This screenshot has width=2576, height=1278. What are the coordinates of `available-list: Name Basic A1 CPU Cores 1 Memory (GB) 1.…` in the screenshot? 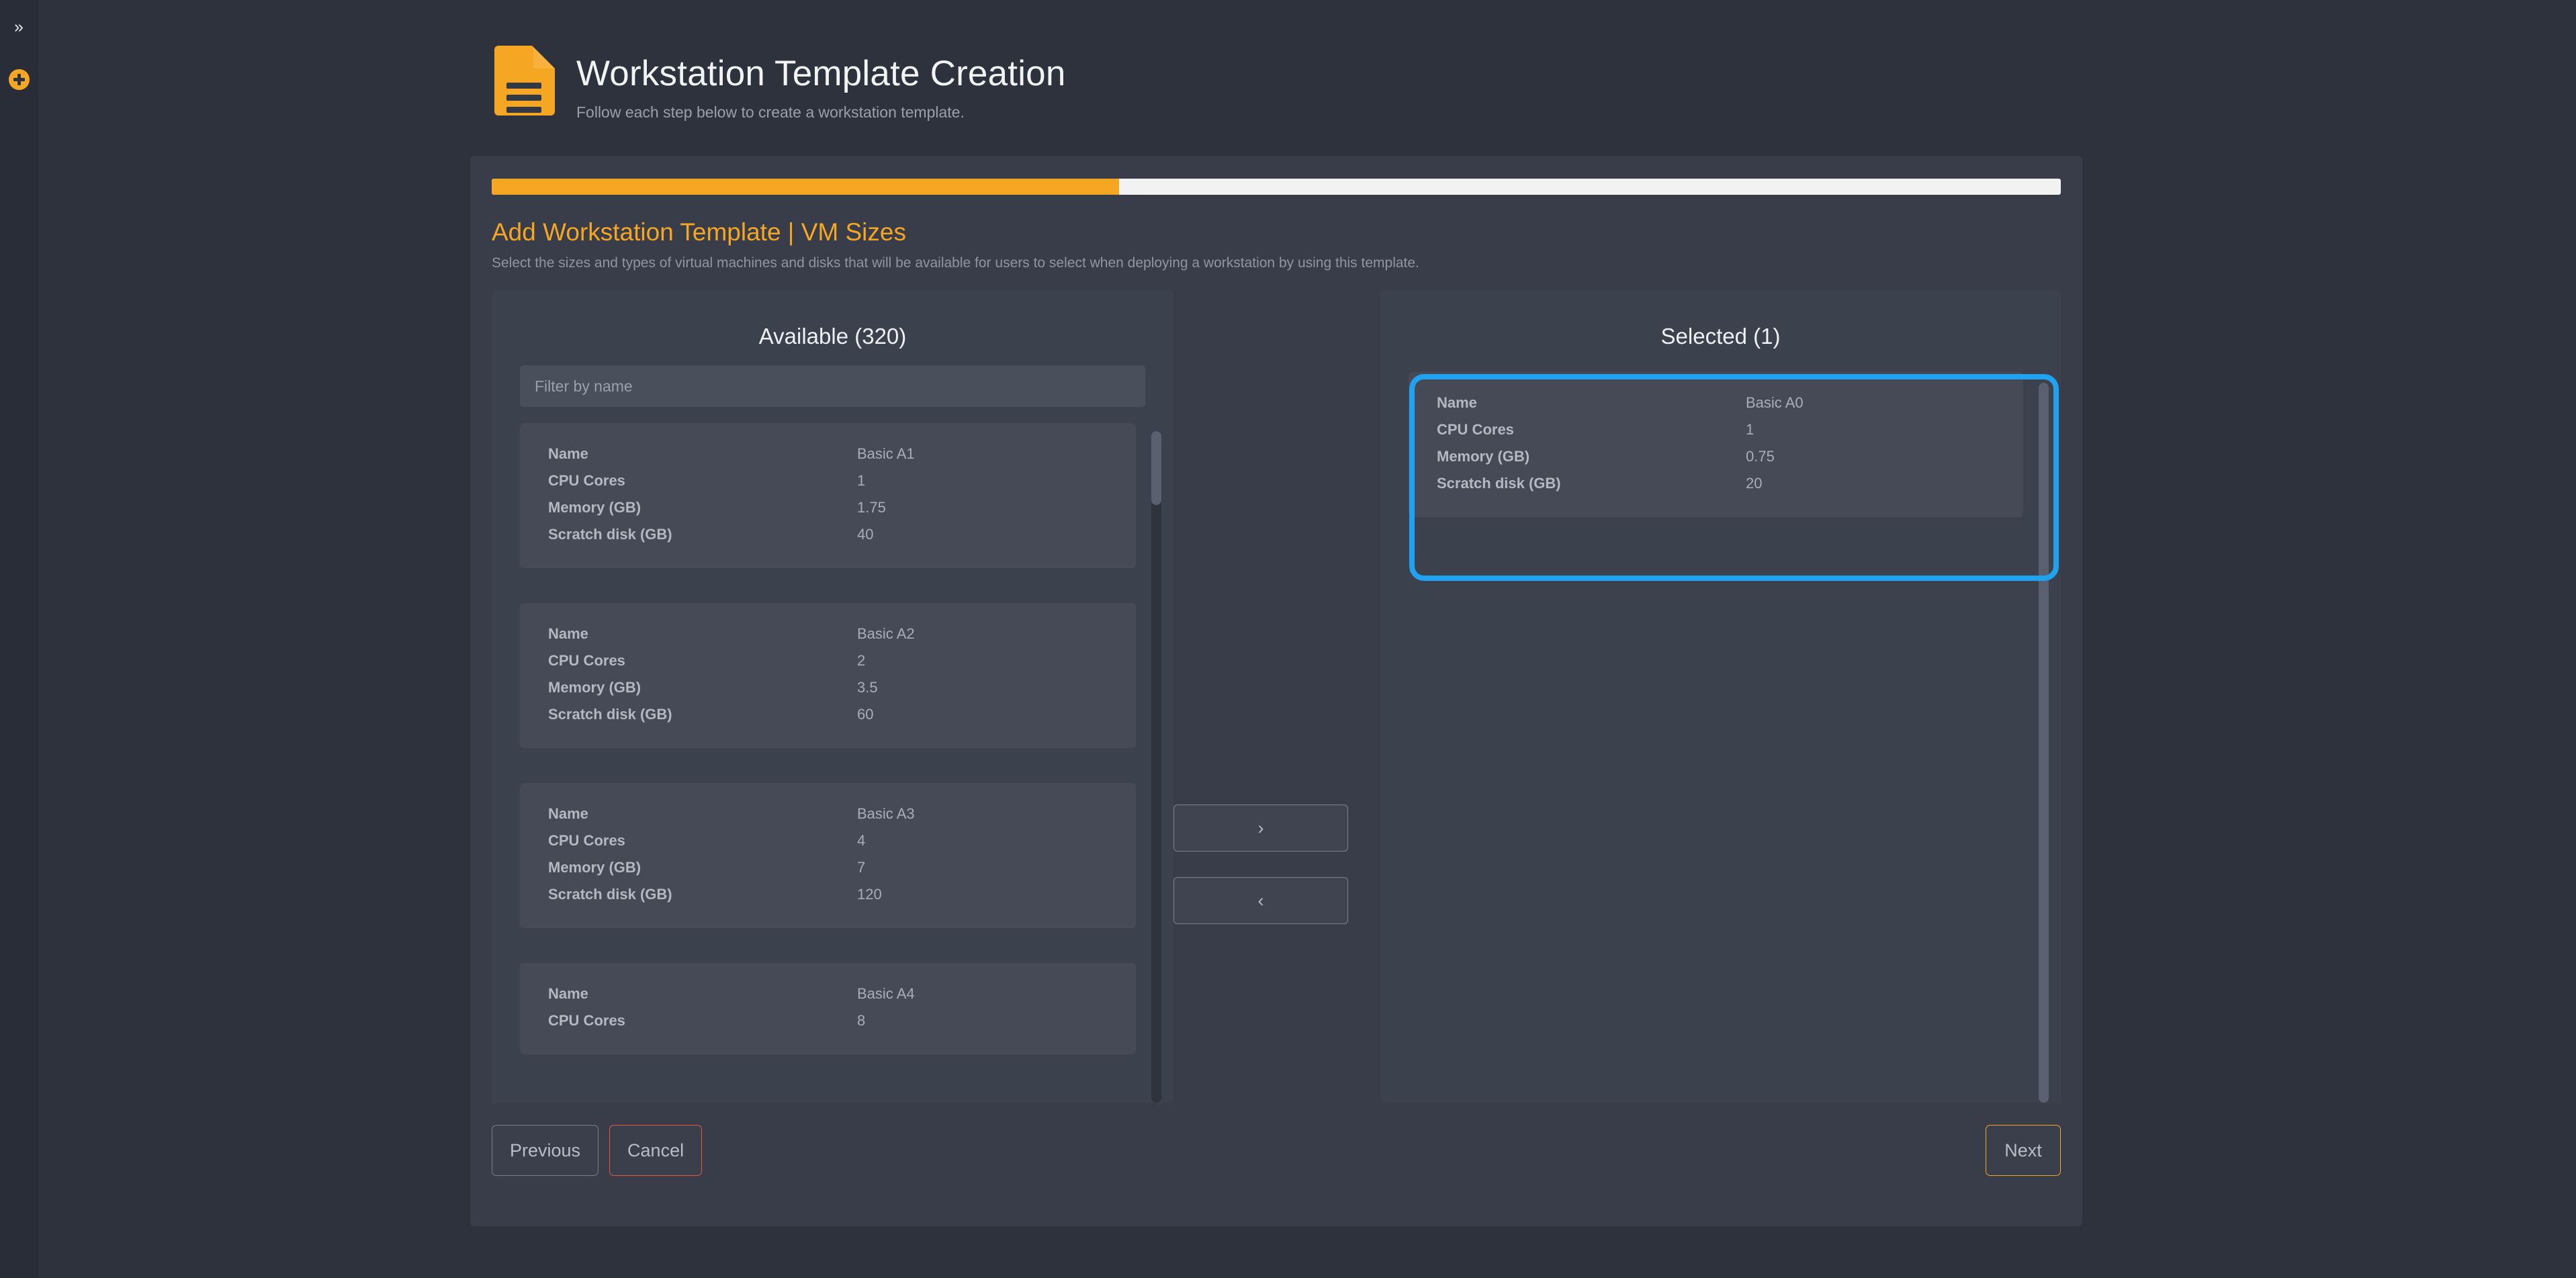 It's located at (828, 763).